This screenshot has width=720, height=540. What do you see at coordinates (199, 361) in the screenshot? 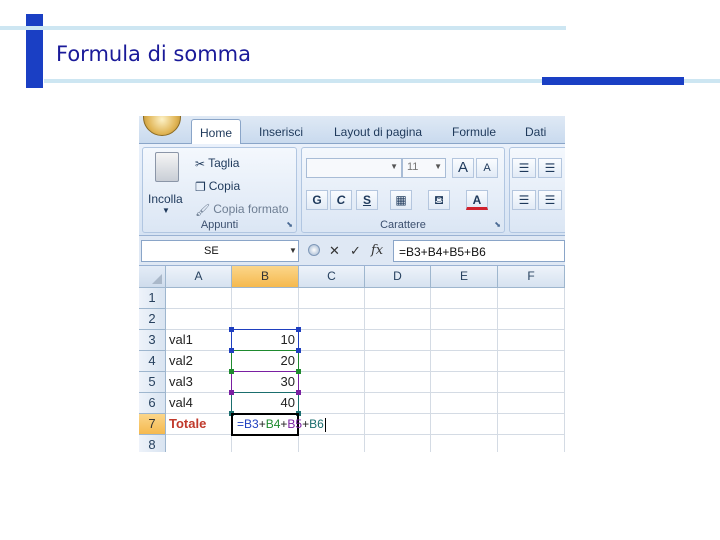
I see `cell-a4: val2` at bounding box center [199, 361].